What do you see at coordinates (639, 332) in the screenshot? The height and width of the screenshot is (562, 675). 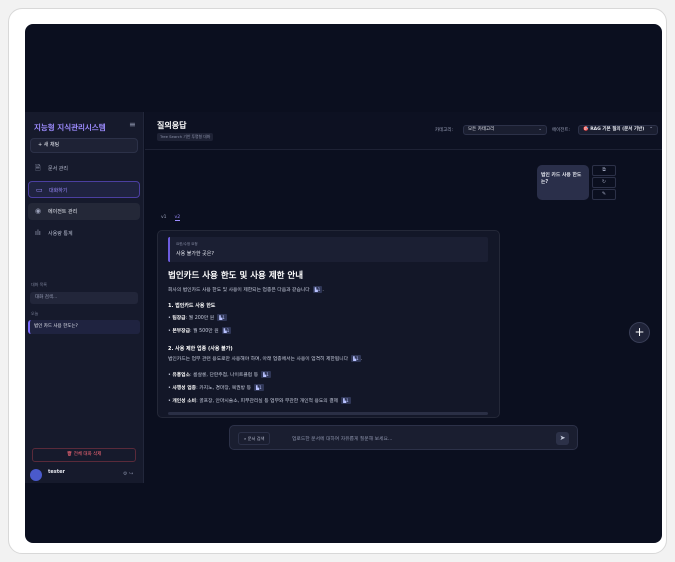 I see `add-button: +` at bounding box center [639, 332].